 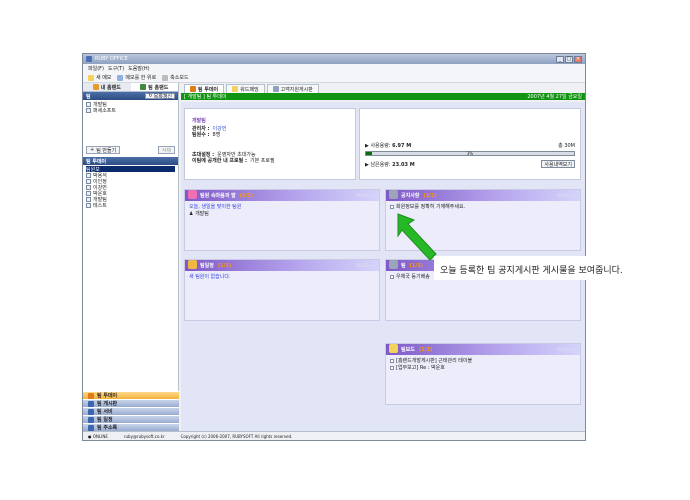 What do you see at coordinates (558, 164) in the screenshot?
I see `usage-history-button: 사용내역보기` at bounding box center [558, 164].